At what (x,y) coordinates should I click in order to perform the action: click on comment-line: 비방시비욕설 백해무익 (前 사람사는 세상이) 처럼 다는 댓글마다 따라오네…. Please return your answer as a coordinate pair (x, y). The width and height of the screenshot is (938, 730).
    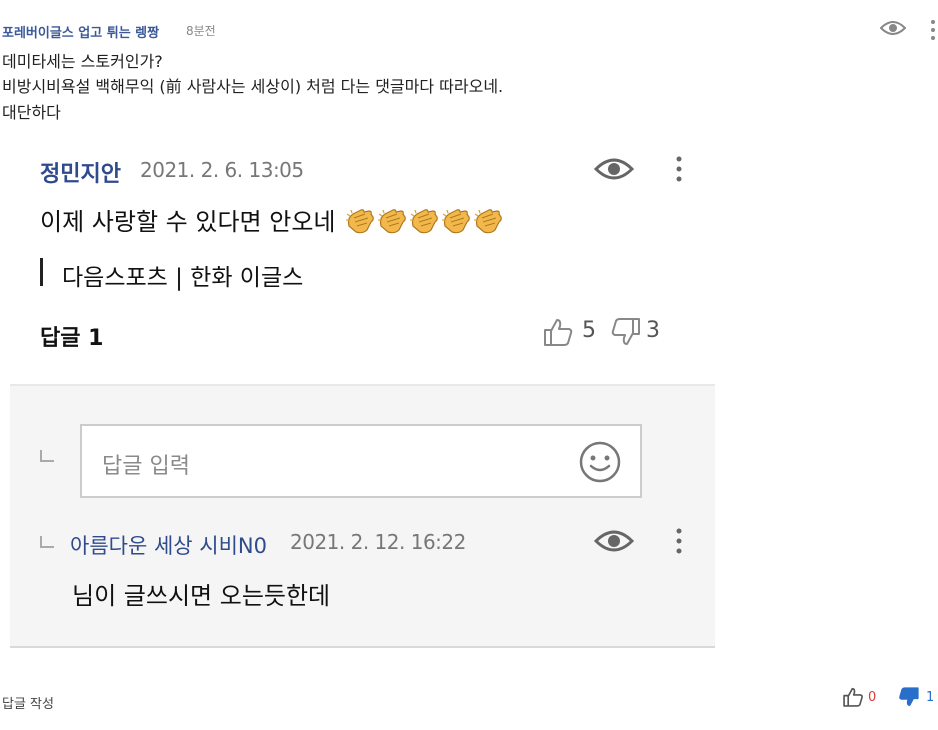
    Looking at the image, I should click on (253, 86).